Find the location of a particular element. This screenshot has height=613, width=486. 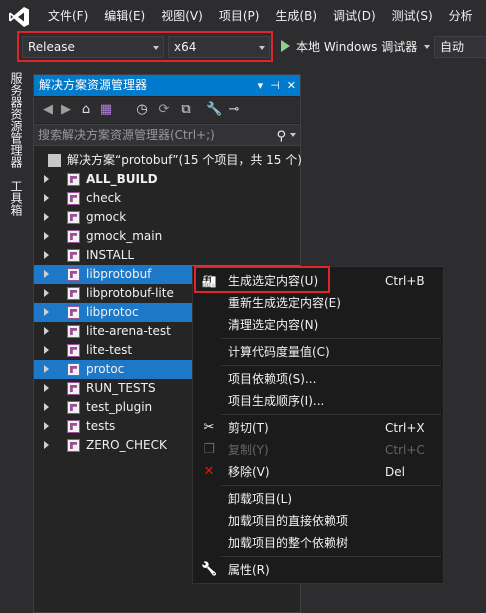

menu-item: 生成(B) is located at coordinates (296, 16).